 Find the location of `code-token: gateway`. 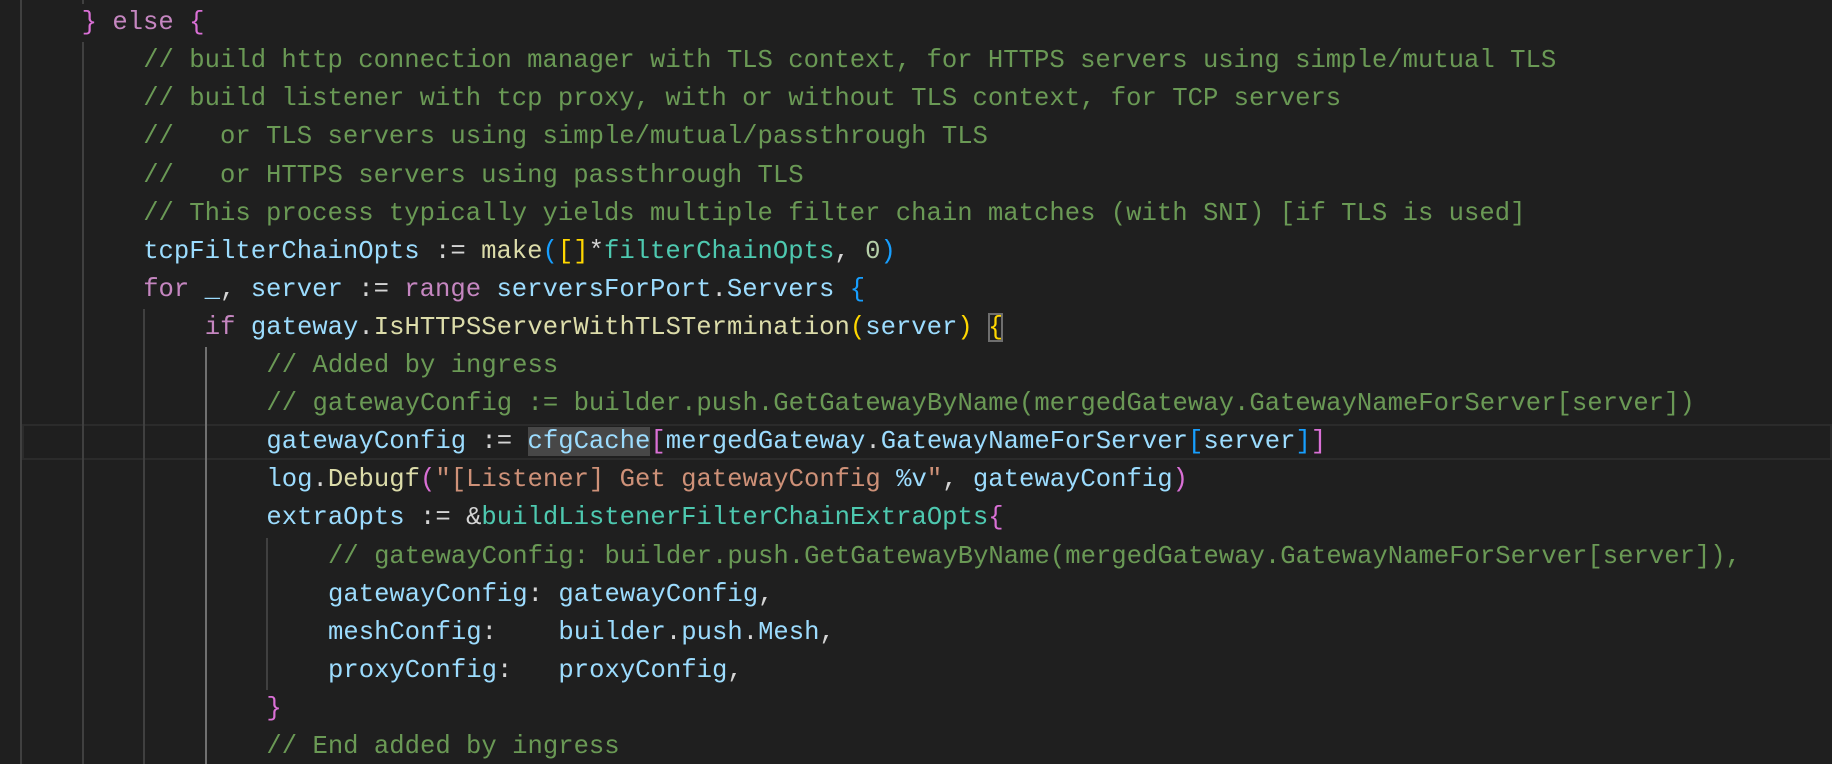

code-token: gateway is located at coordinates (304, 327).